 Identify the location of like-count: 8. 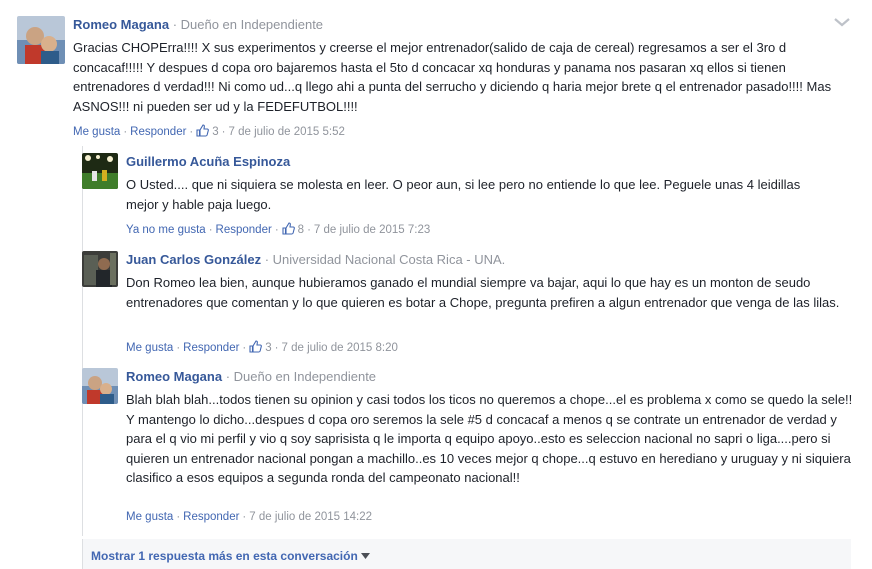
(301, 230).